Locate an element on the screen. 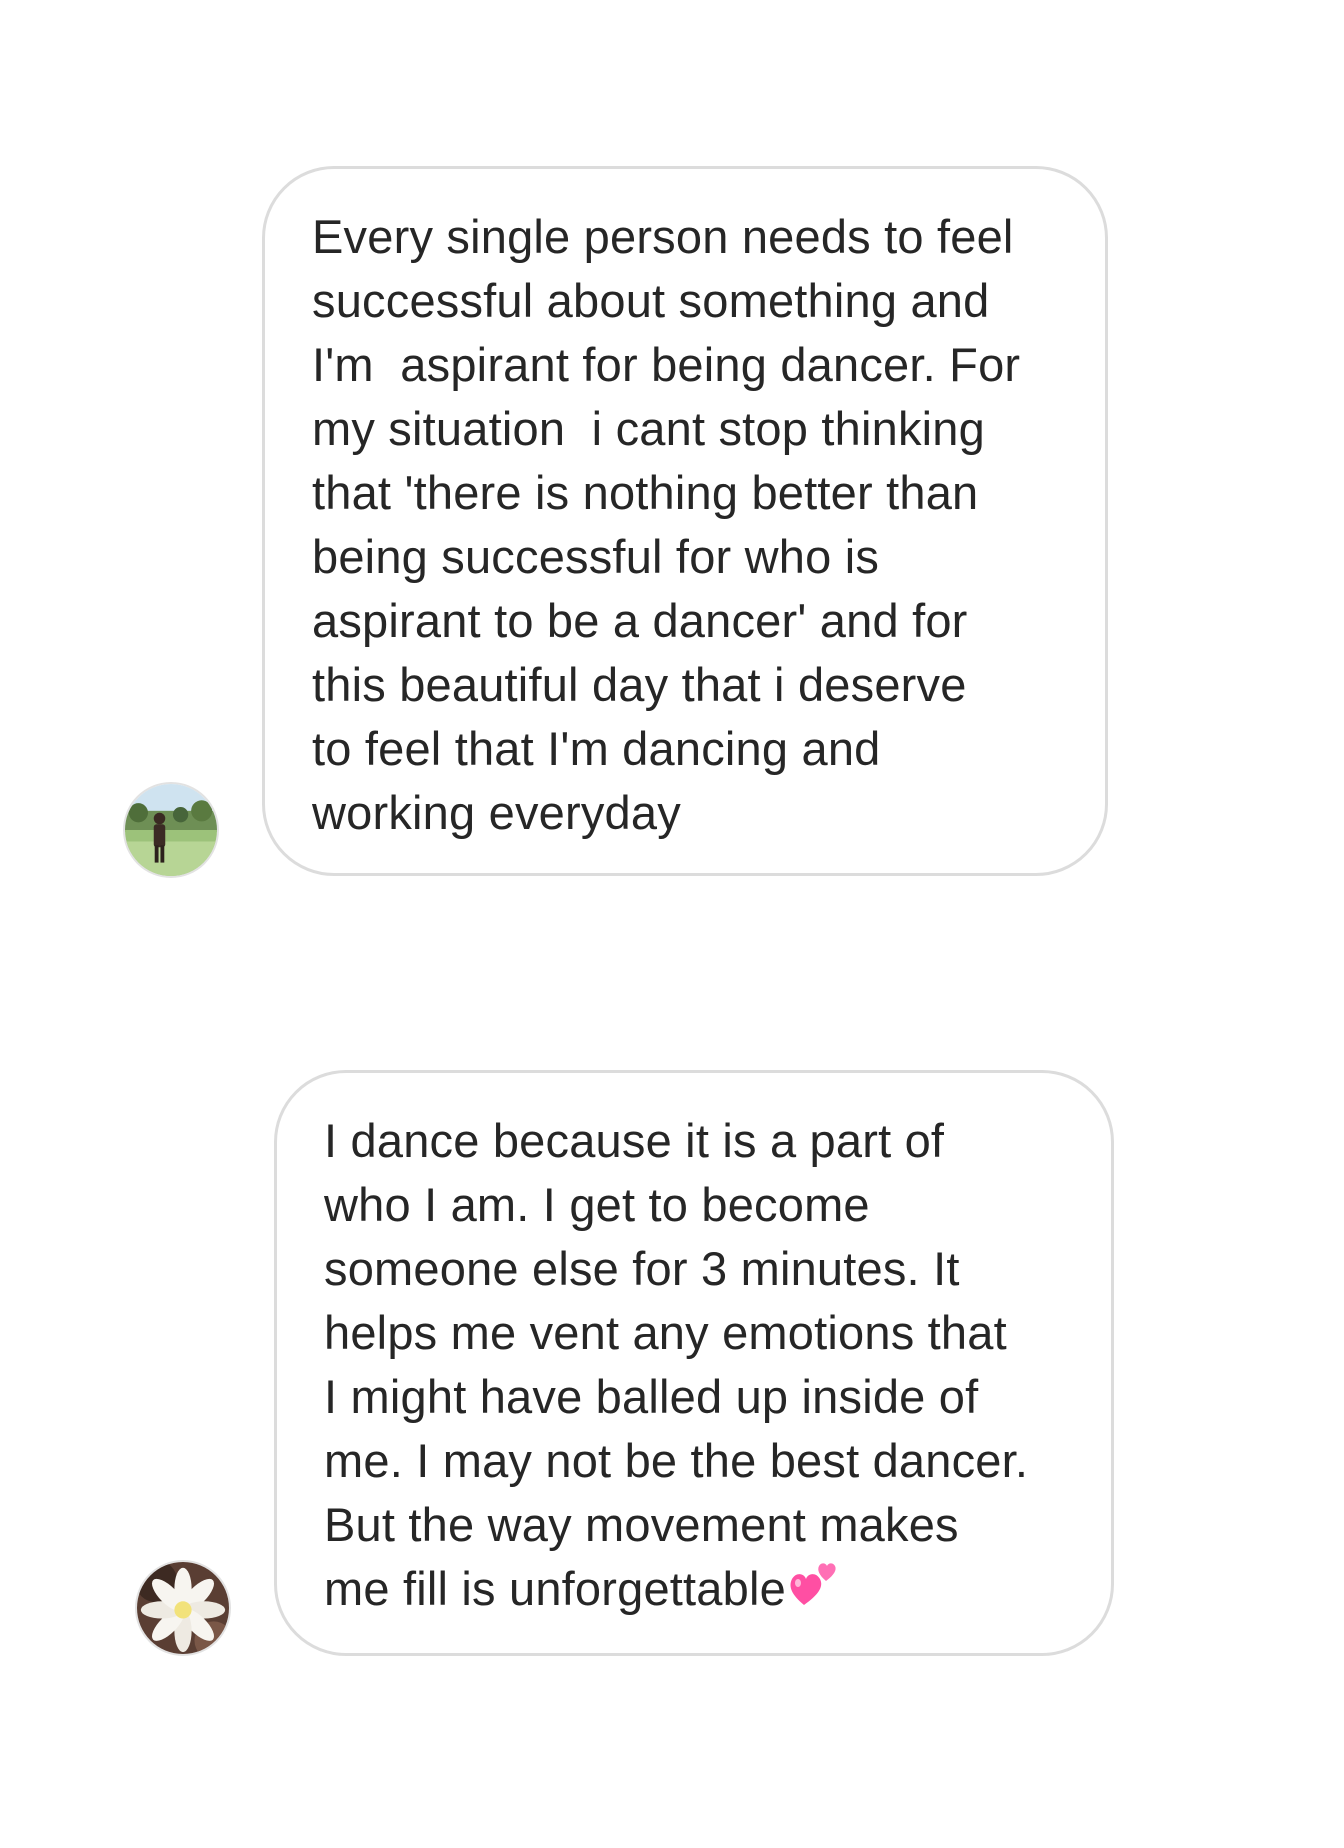 The height and width of the screenshot is (1848, 1344). message-text-line-with-emoji: me fill is unforgettable is located at coordinates (707, 1589).